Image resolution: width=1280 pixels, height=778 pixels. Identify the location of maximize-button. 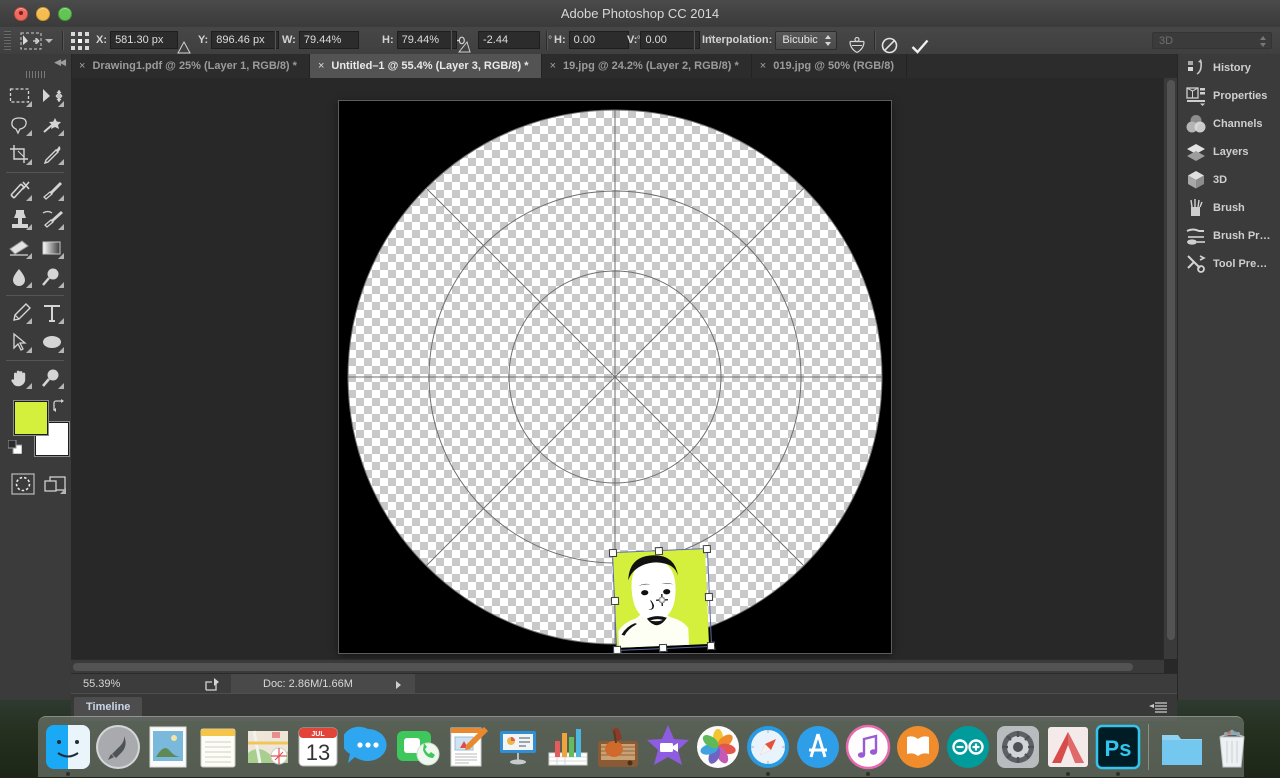
(65, 14).